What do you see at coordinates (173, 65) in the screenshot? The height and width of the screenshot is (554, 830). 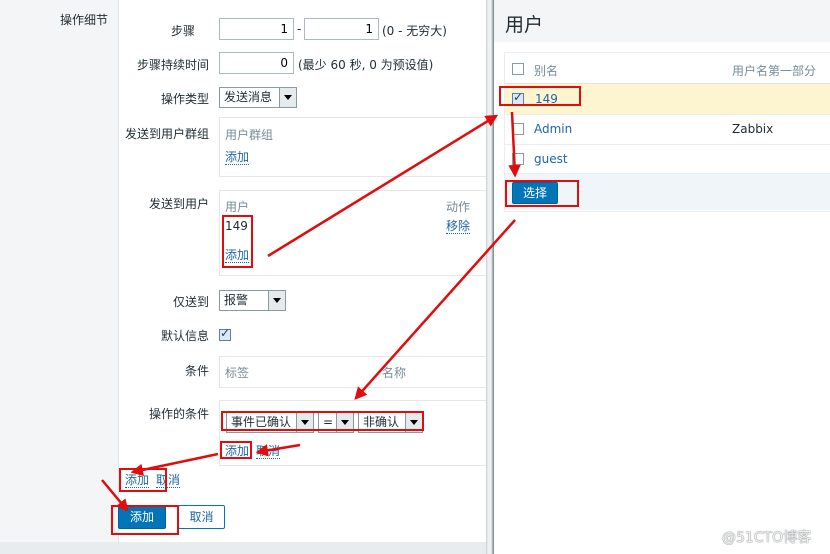 I see `step-duration-label: 步骤持续时间` at bounding box center [173, 65].